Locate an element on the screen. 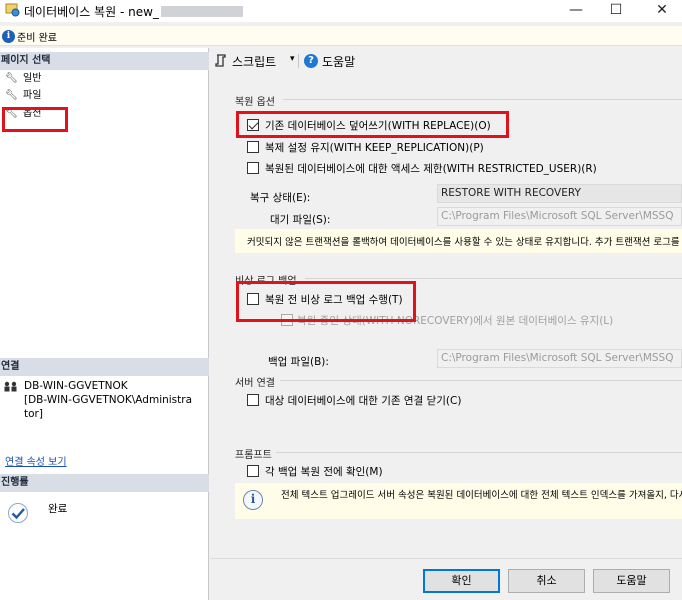  page-item-files: 🔧︎ 파일 is located at coordinates (23, 96).